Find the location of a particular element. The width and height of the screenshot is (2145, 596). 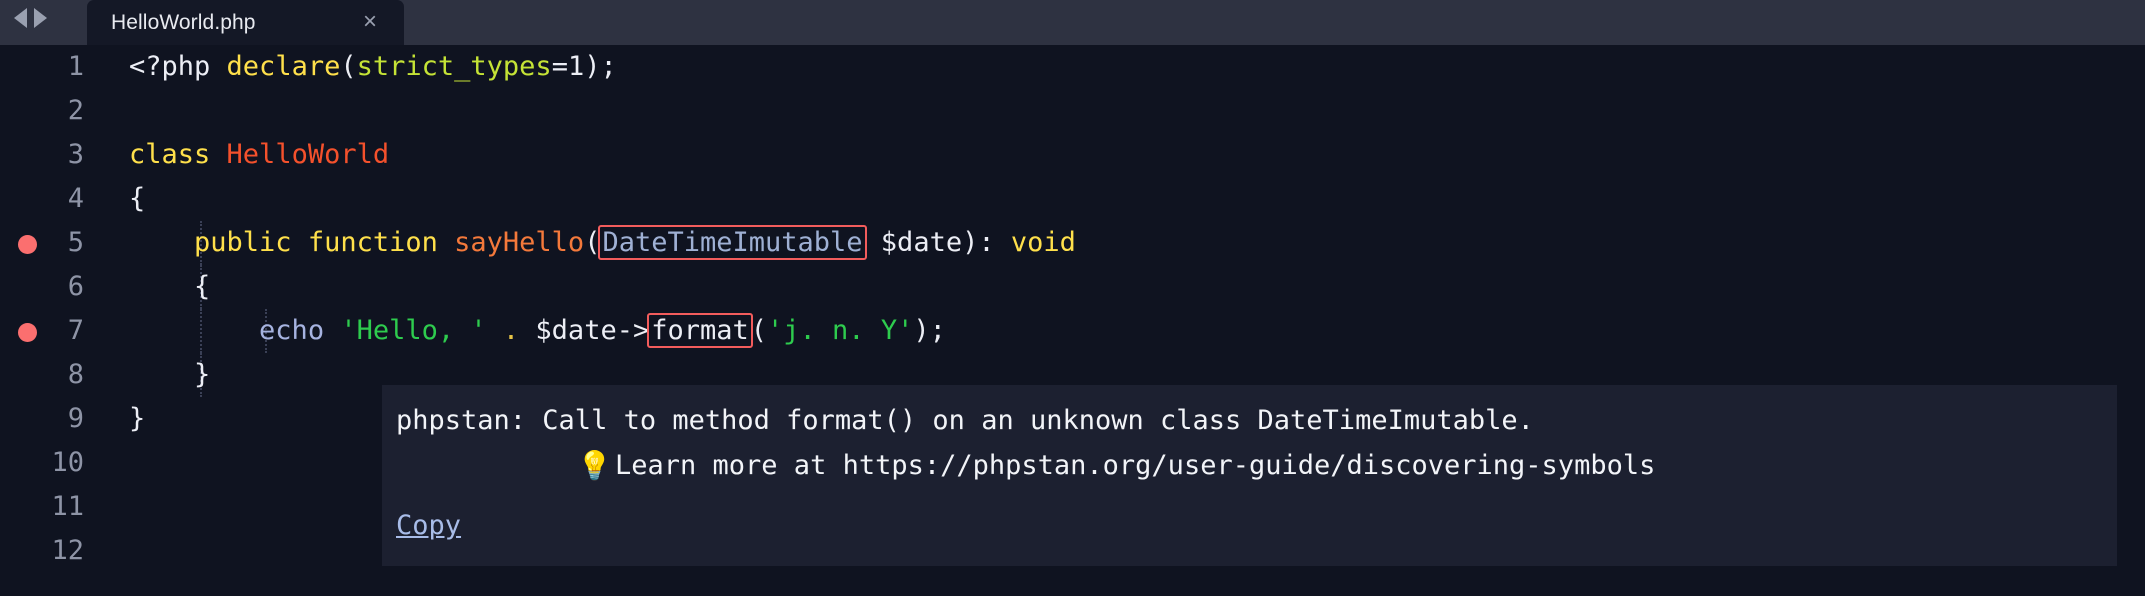

code-line-3: 3 class HelloWorld is located at coordinates (1072, 155).